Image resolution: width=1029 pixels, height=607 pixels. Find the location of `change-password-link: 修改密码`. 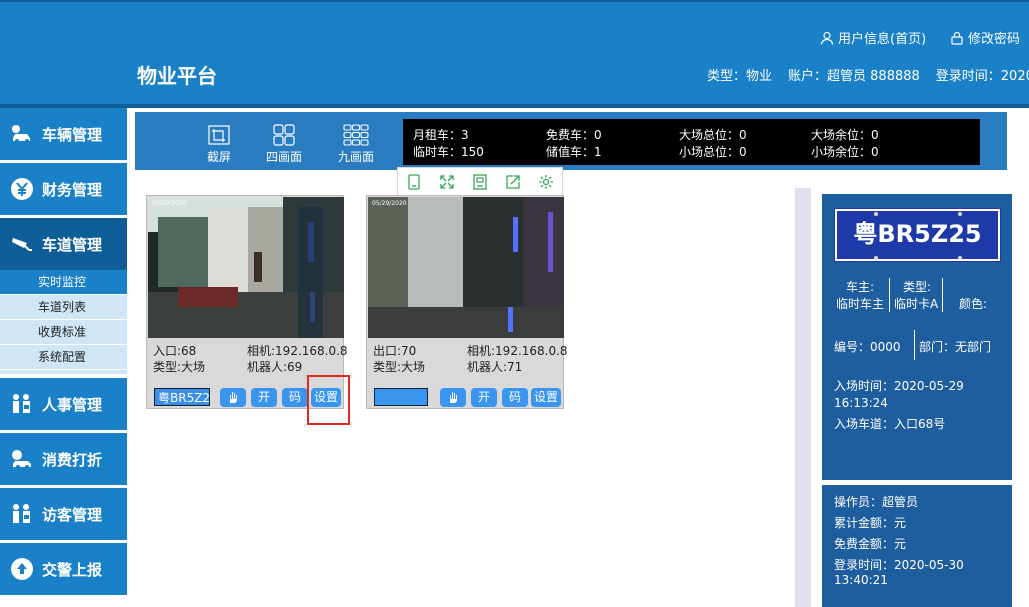

change-password-link: 修改密码 is located at coordinates (985, 37).